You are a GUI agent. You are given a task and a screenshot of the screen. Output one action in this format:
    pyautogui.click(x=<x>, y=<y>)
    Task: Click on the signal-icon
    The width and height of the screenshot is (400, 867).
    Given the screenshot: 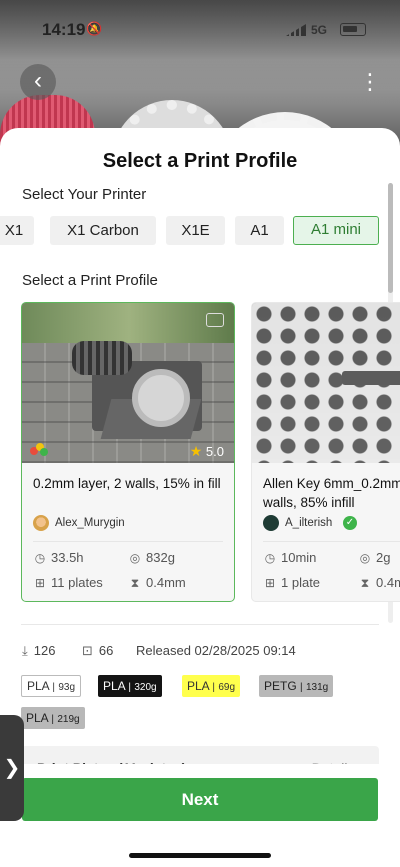 What is the action you would take?
    pyautogui.click(x=296, y=30)
    